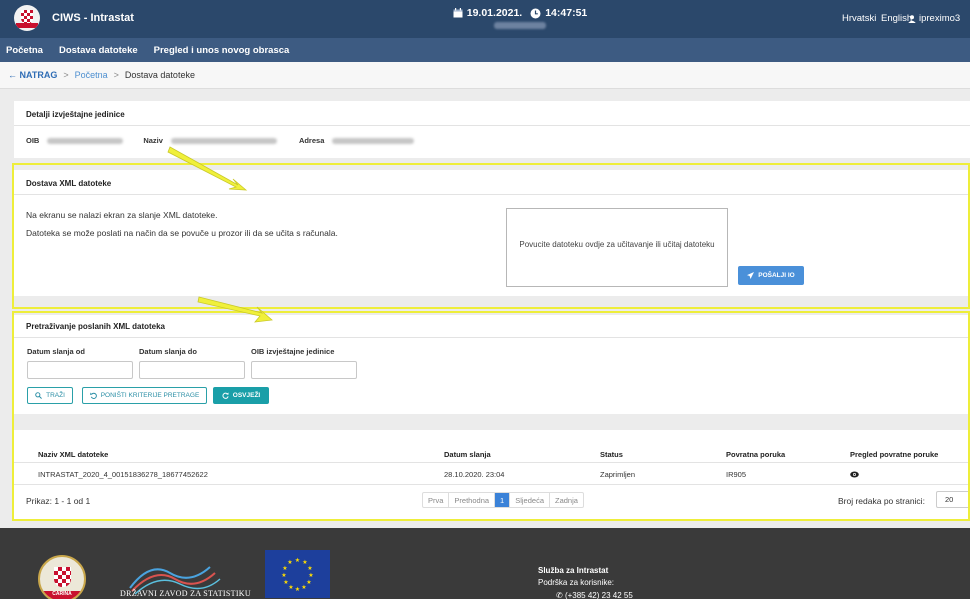 This screenshot has width=970, height=599. I want to click on carina-logo-text: CARINA, so click(62, 595).